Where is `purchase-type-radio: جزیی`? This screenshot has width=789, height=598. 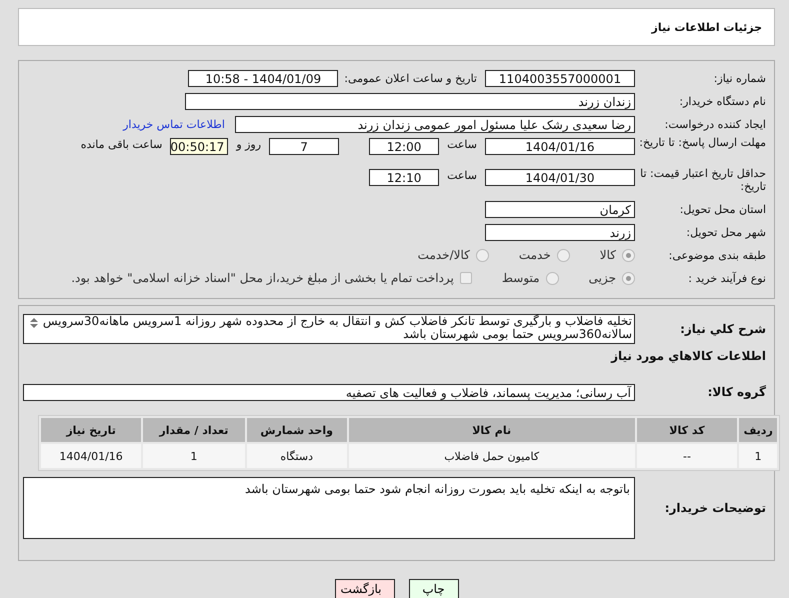
purchase-type-radio: جزیی is located at coordinates (611, 278).